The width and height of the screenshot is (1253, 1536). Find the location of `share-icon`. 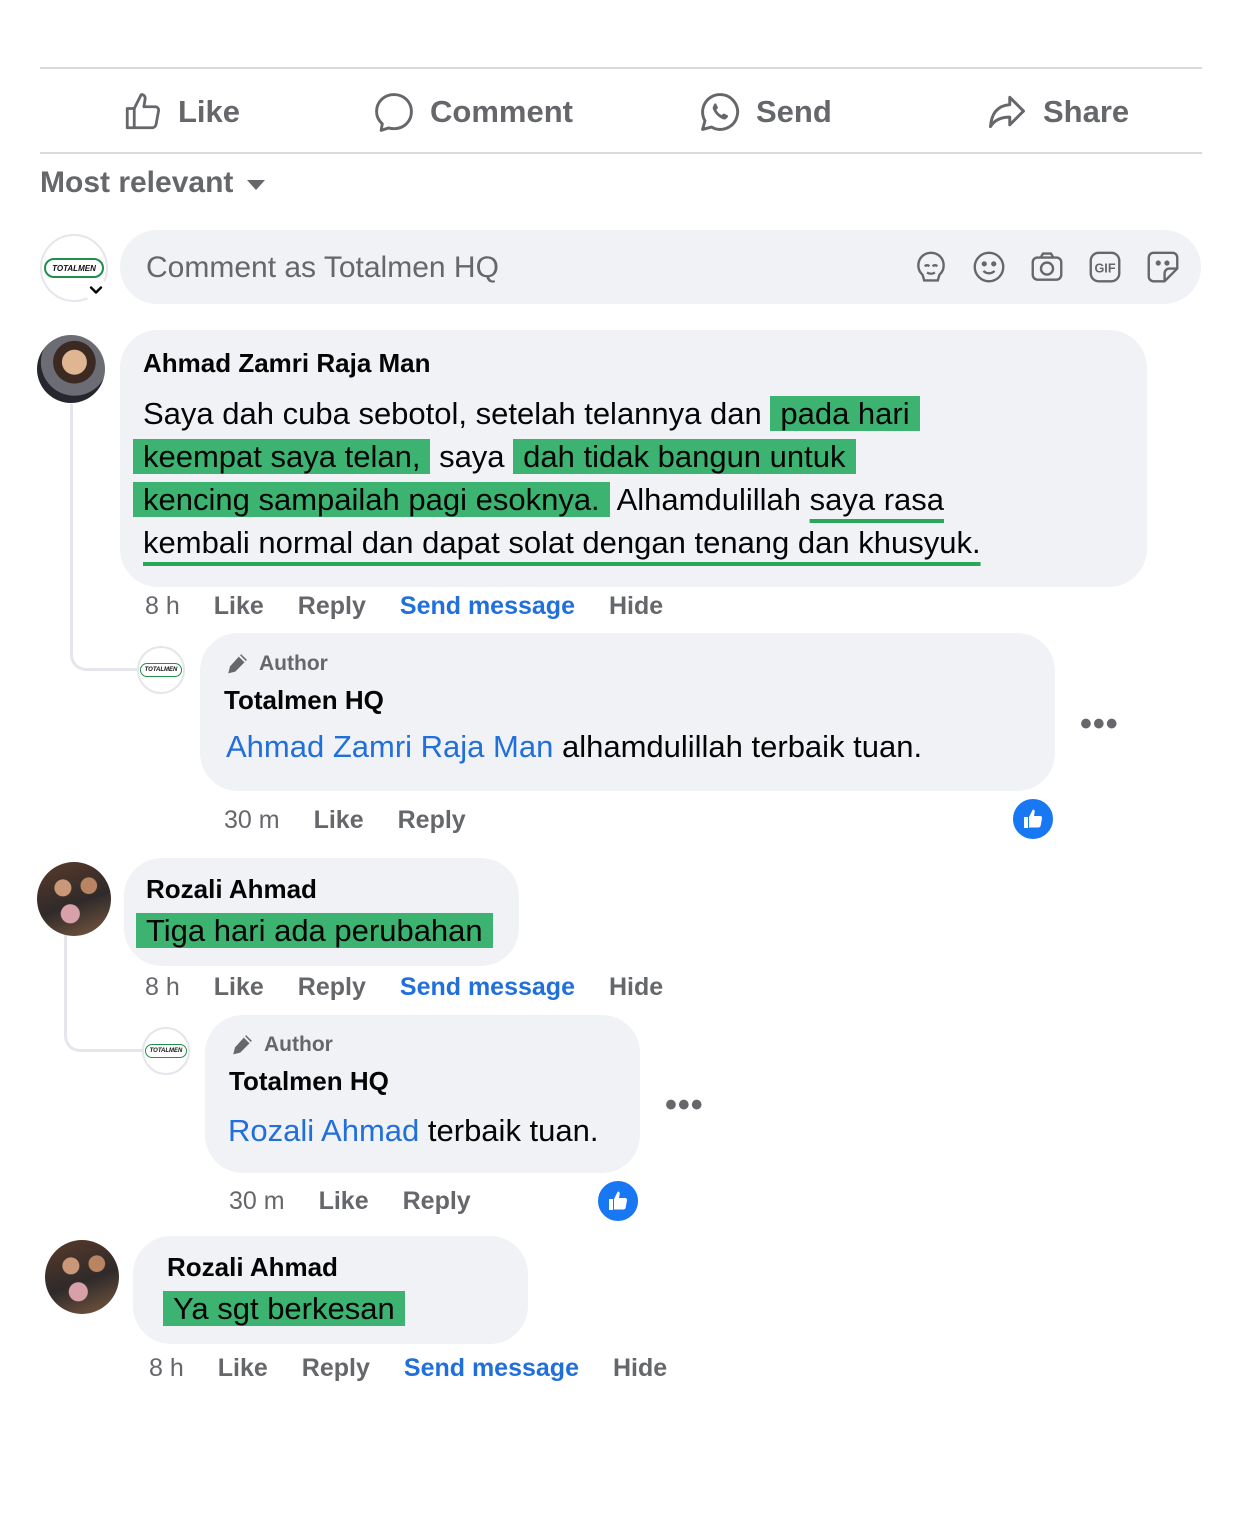

share-icon is located at coordinates (1007, 112).